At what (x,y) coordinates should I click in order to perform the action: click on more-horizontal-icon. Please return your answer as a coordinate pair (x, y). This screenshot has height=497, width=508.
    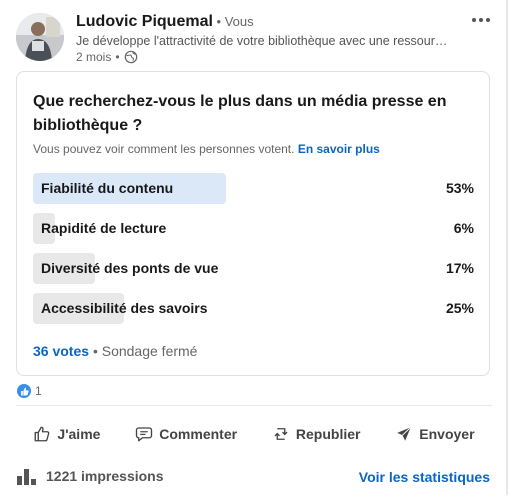
    Looking at the image, I should click on (481, 20).